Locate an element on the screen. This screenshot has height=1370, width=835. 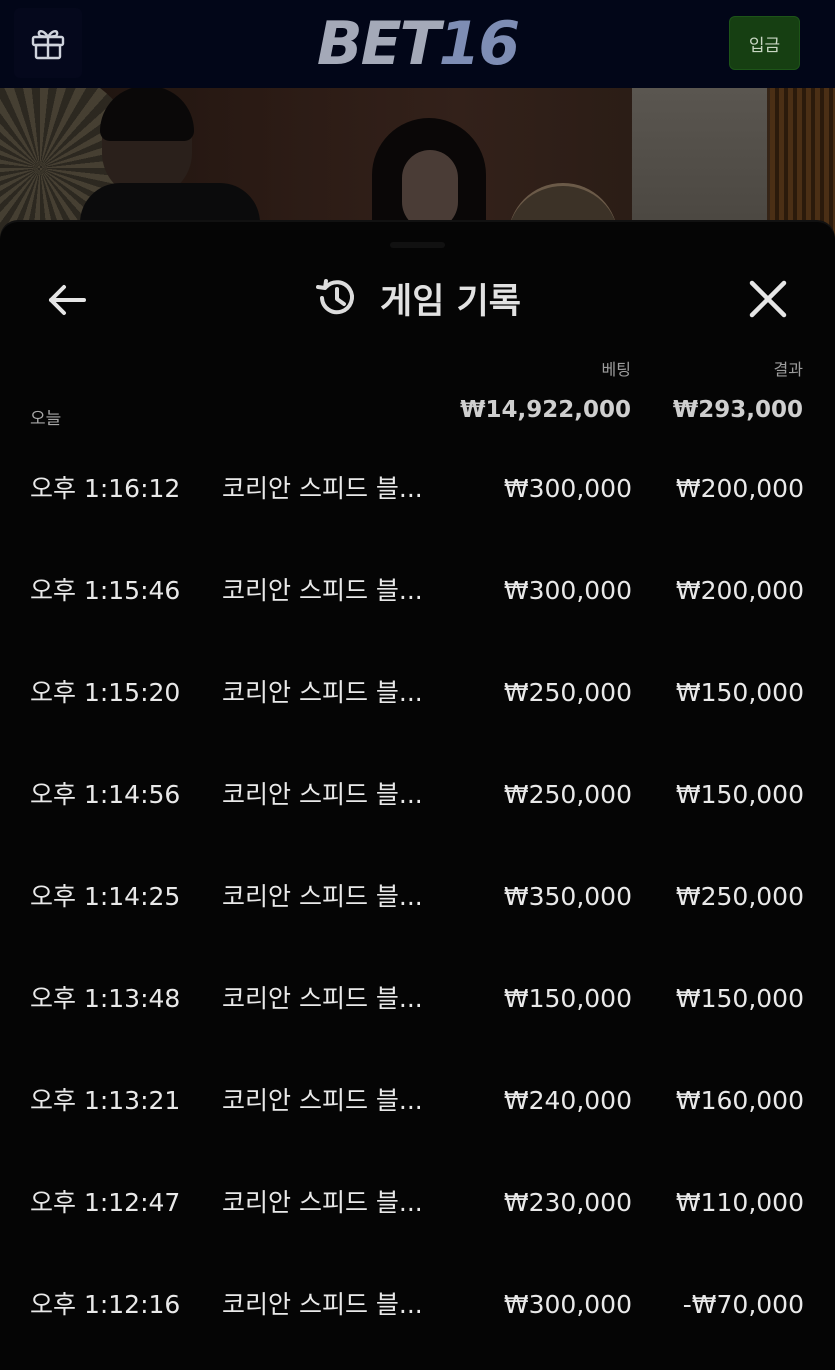
row-time: 오후 1:13:21 is located at coordinates (105, 1100).